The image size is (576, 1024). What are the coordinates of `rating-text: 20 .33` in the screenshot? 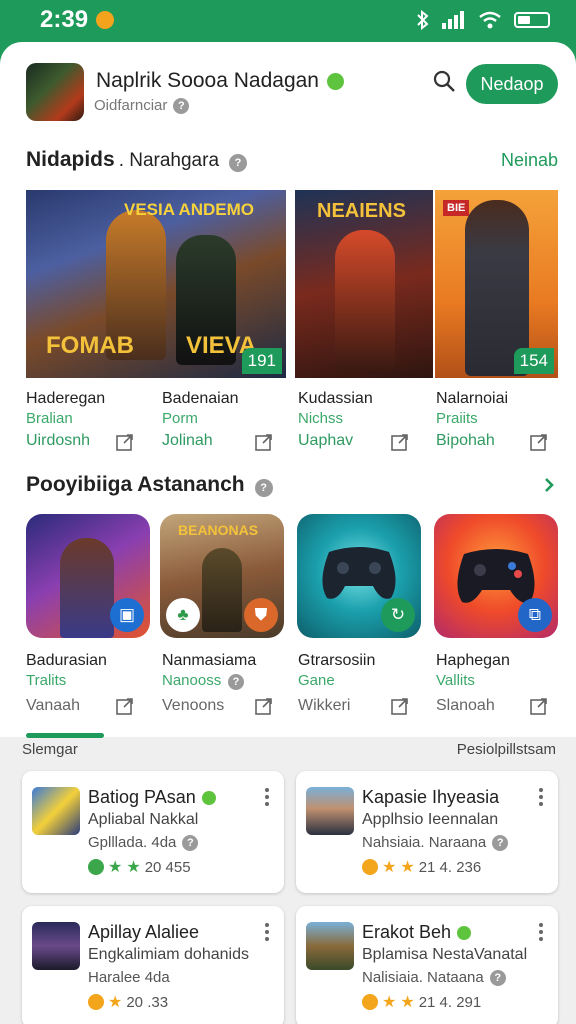 It's located at (147, 1002).